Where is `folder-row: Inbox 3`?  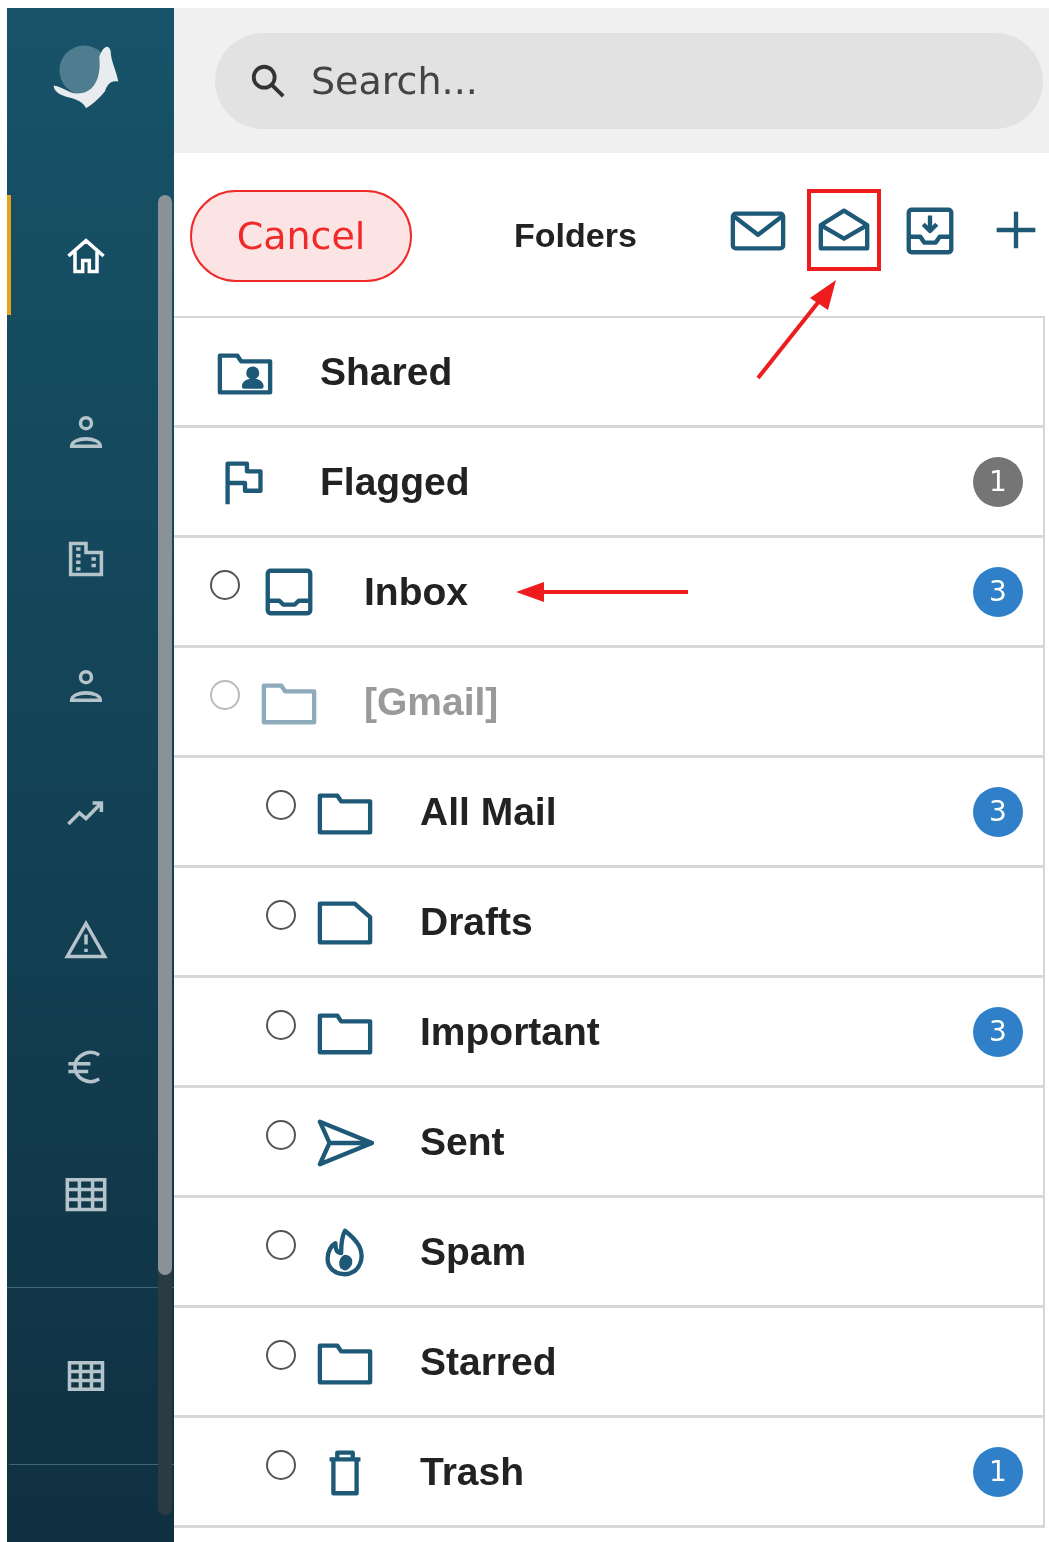
folder-row: Inbox 3 is located at coordinates (608, 593).